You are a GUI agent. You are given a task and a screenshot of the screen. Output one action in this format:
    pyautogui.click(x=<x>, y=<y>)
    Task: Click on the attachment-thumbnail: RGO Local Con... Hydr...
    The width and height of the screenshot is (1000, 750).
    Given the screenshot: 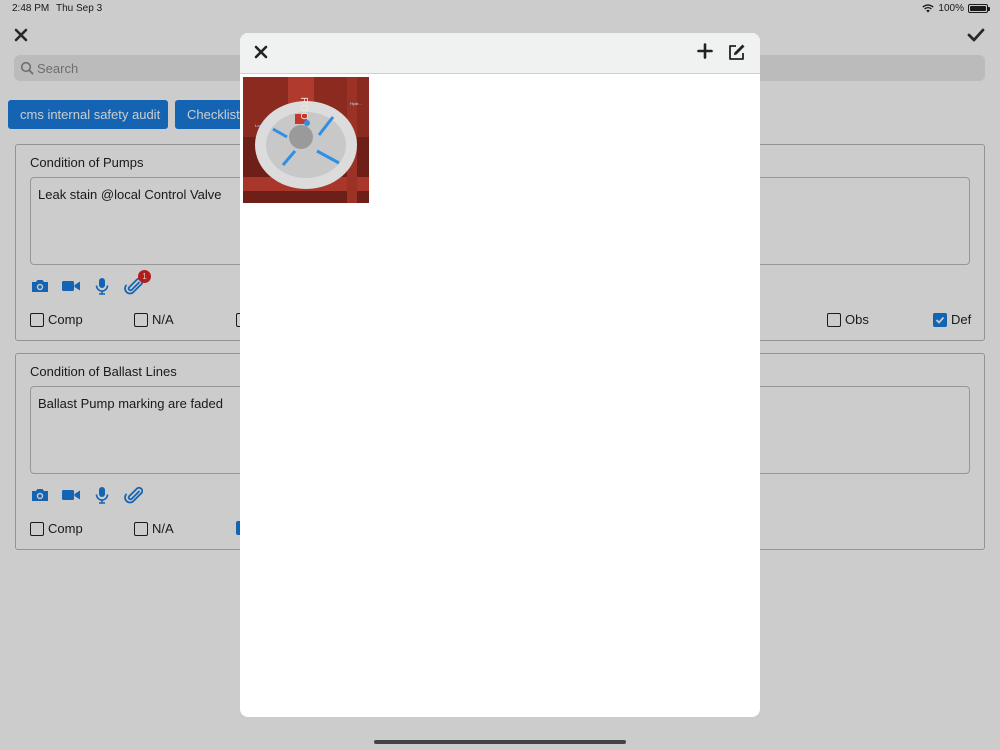 What is the action you would take?
    pyautogui.click(x=306, y=140)
    